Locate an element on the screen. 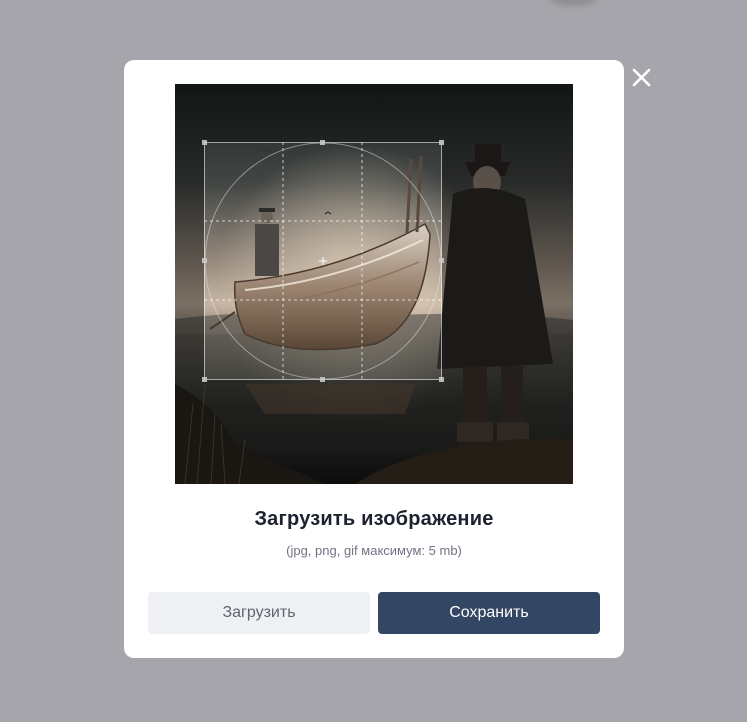  close-button is located at coordinates (641, 77).